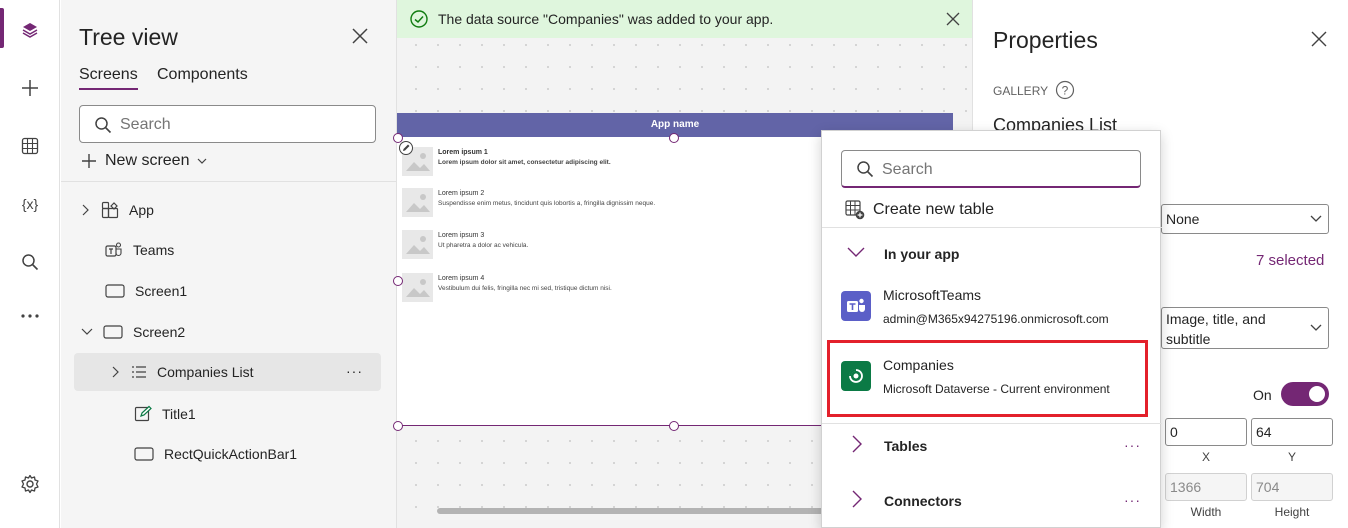 The width and height of the screenshot is (1348, 528). What do you see at coordinates (2, 28) in the screenshot?
I see `active-indicator` at bounding box center [2, 28].